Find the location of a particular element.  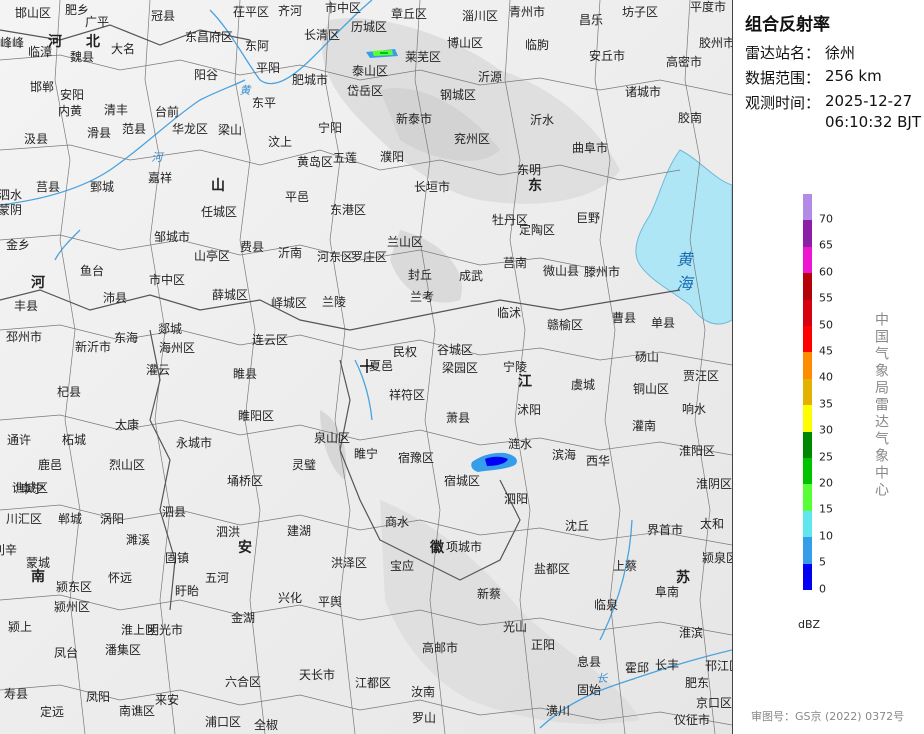

place-label: 胶州市 is located at coordinates (715, 43).